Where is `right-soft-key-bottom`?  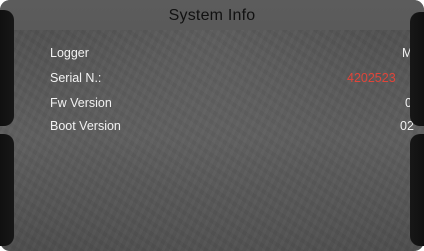 right-soft-key-bottom is located at coordinates (417, 190).